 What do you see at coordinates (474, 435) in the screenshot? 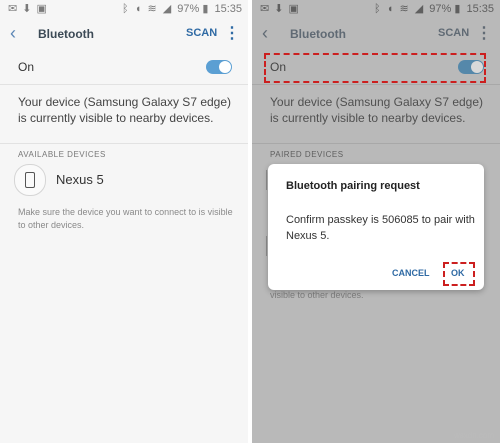
I see `watermark: wsxdn.com` at bounding box center [474, 435].